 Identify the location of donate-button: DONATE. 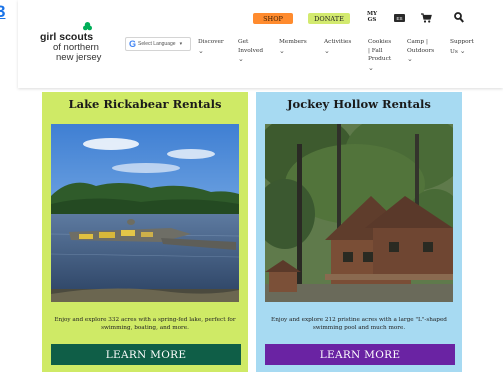
(329, 18).